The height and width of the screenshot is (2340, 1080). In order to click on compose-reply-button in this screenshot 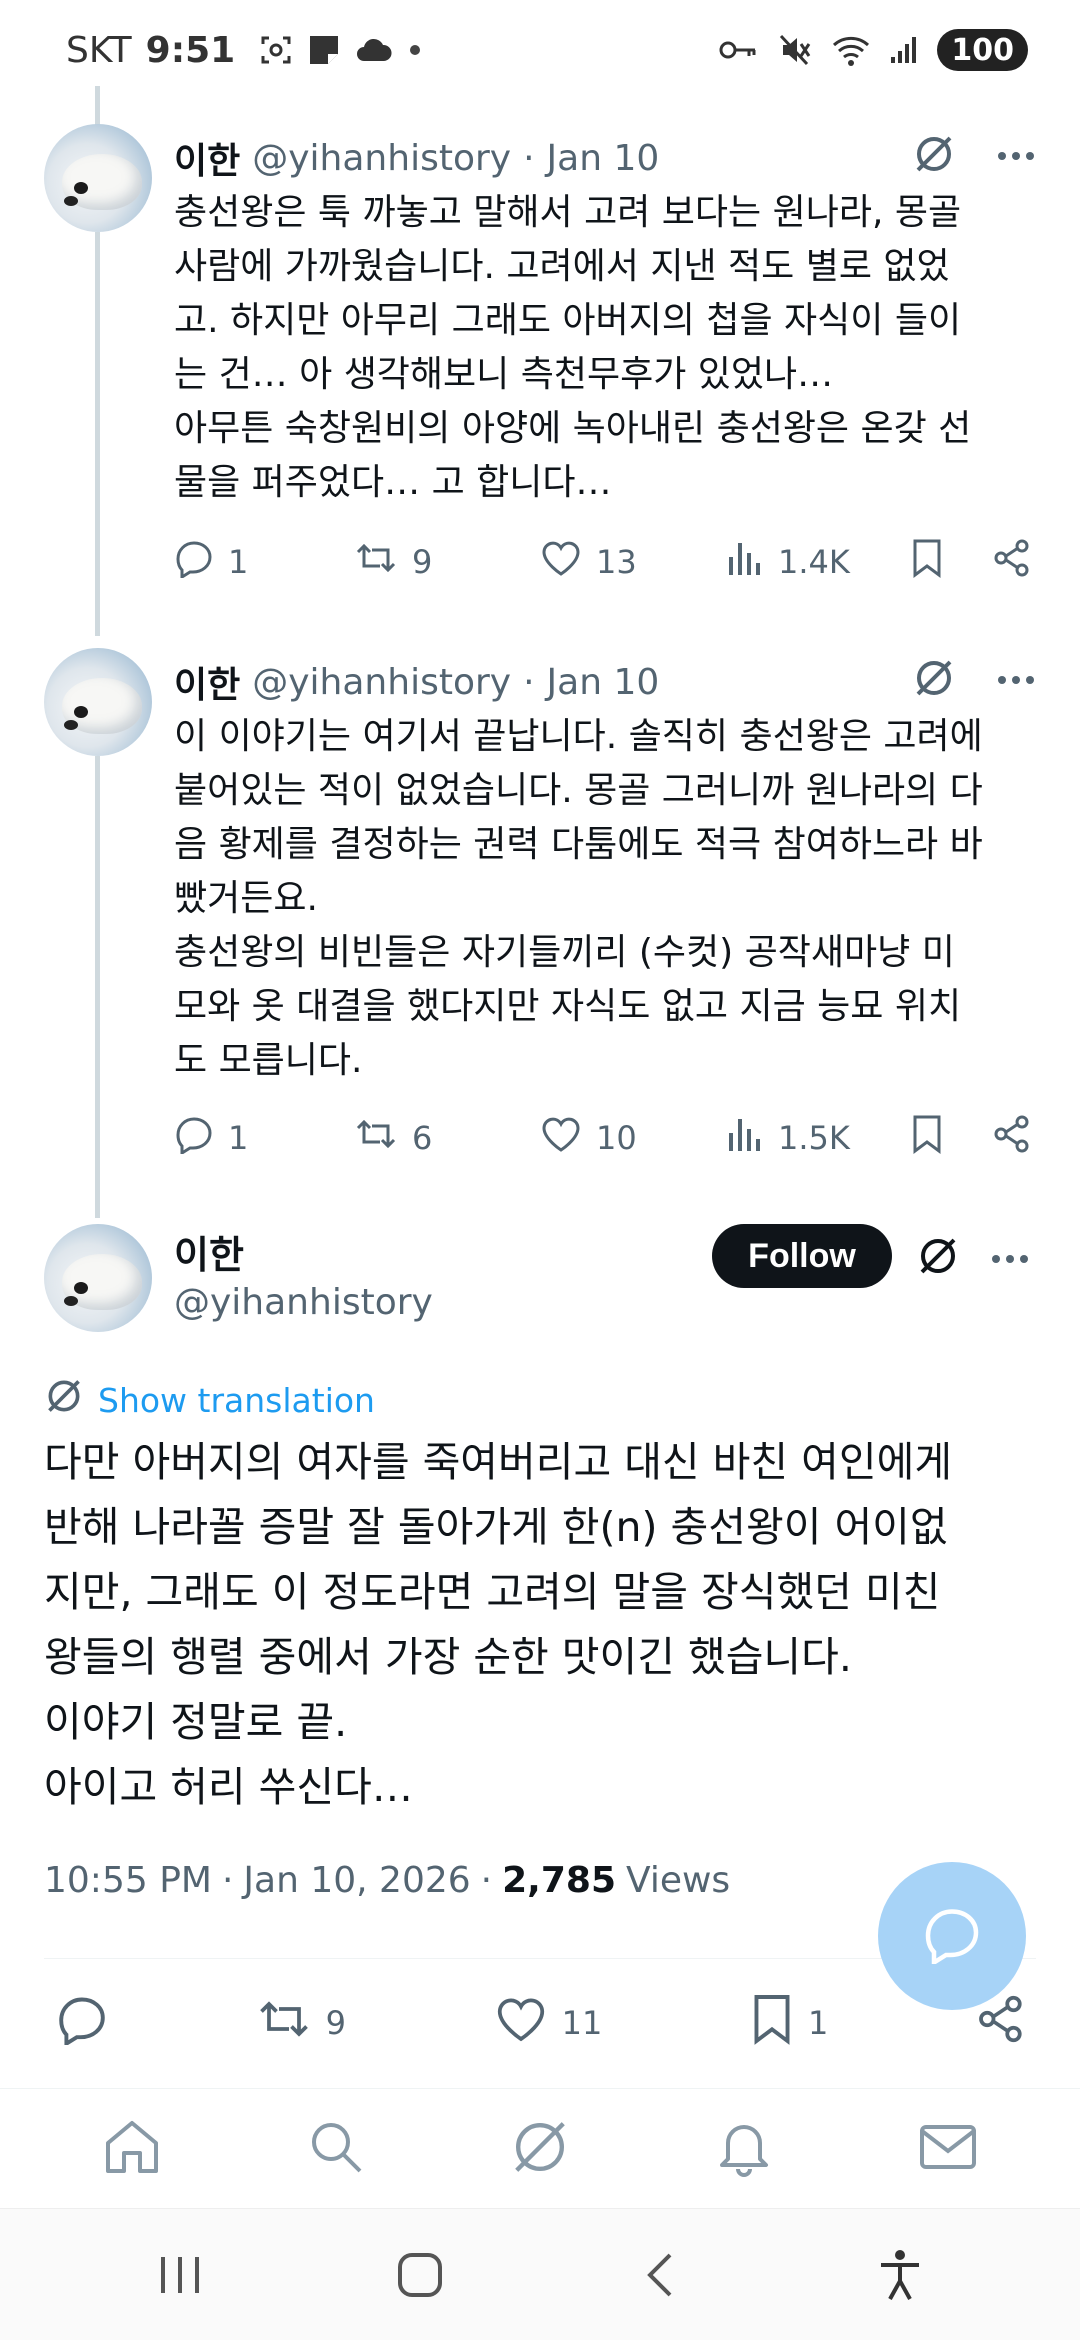, I will do `click(952, 1936)`.